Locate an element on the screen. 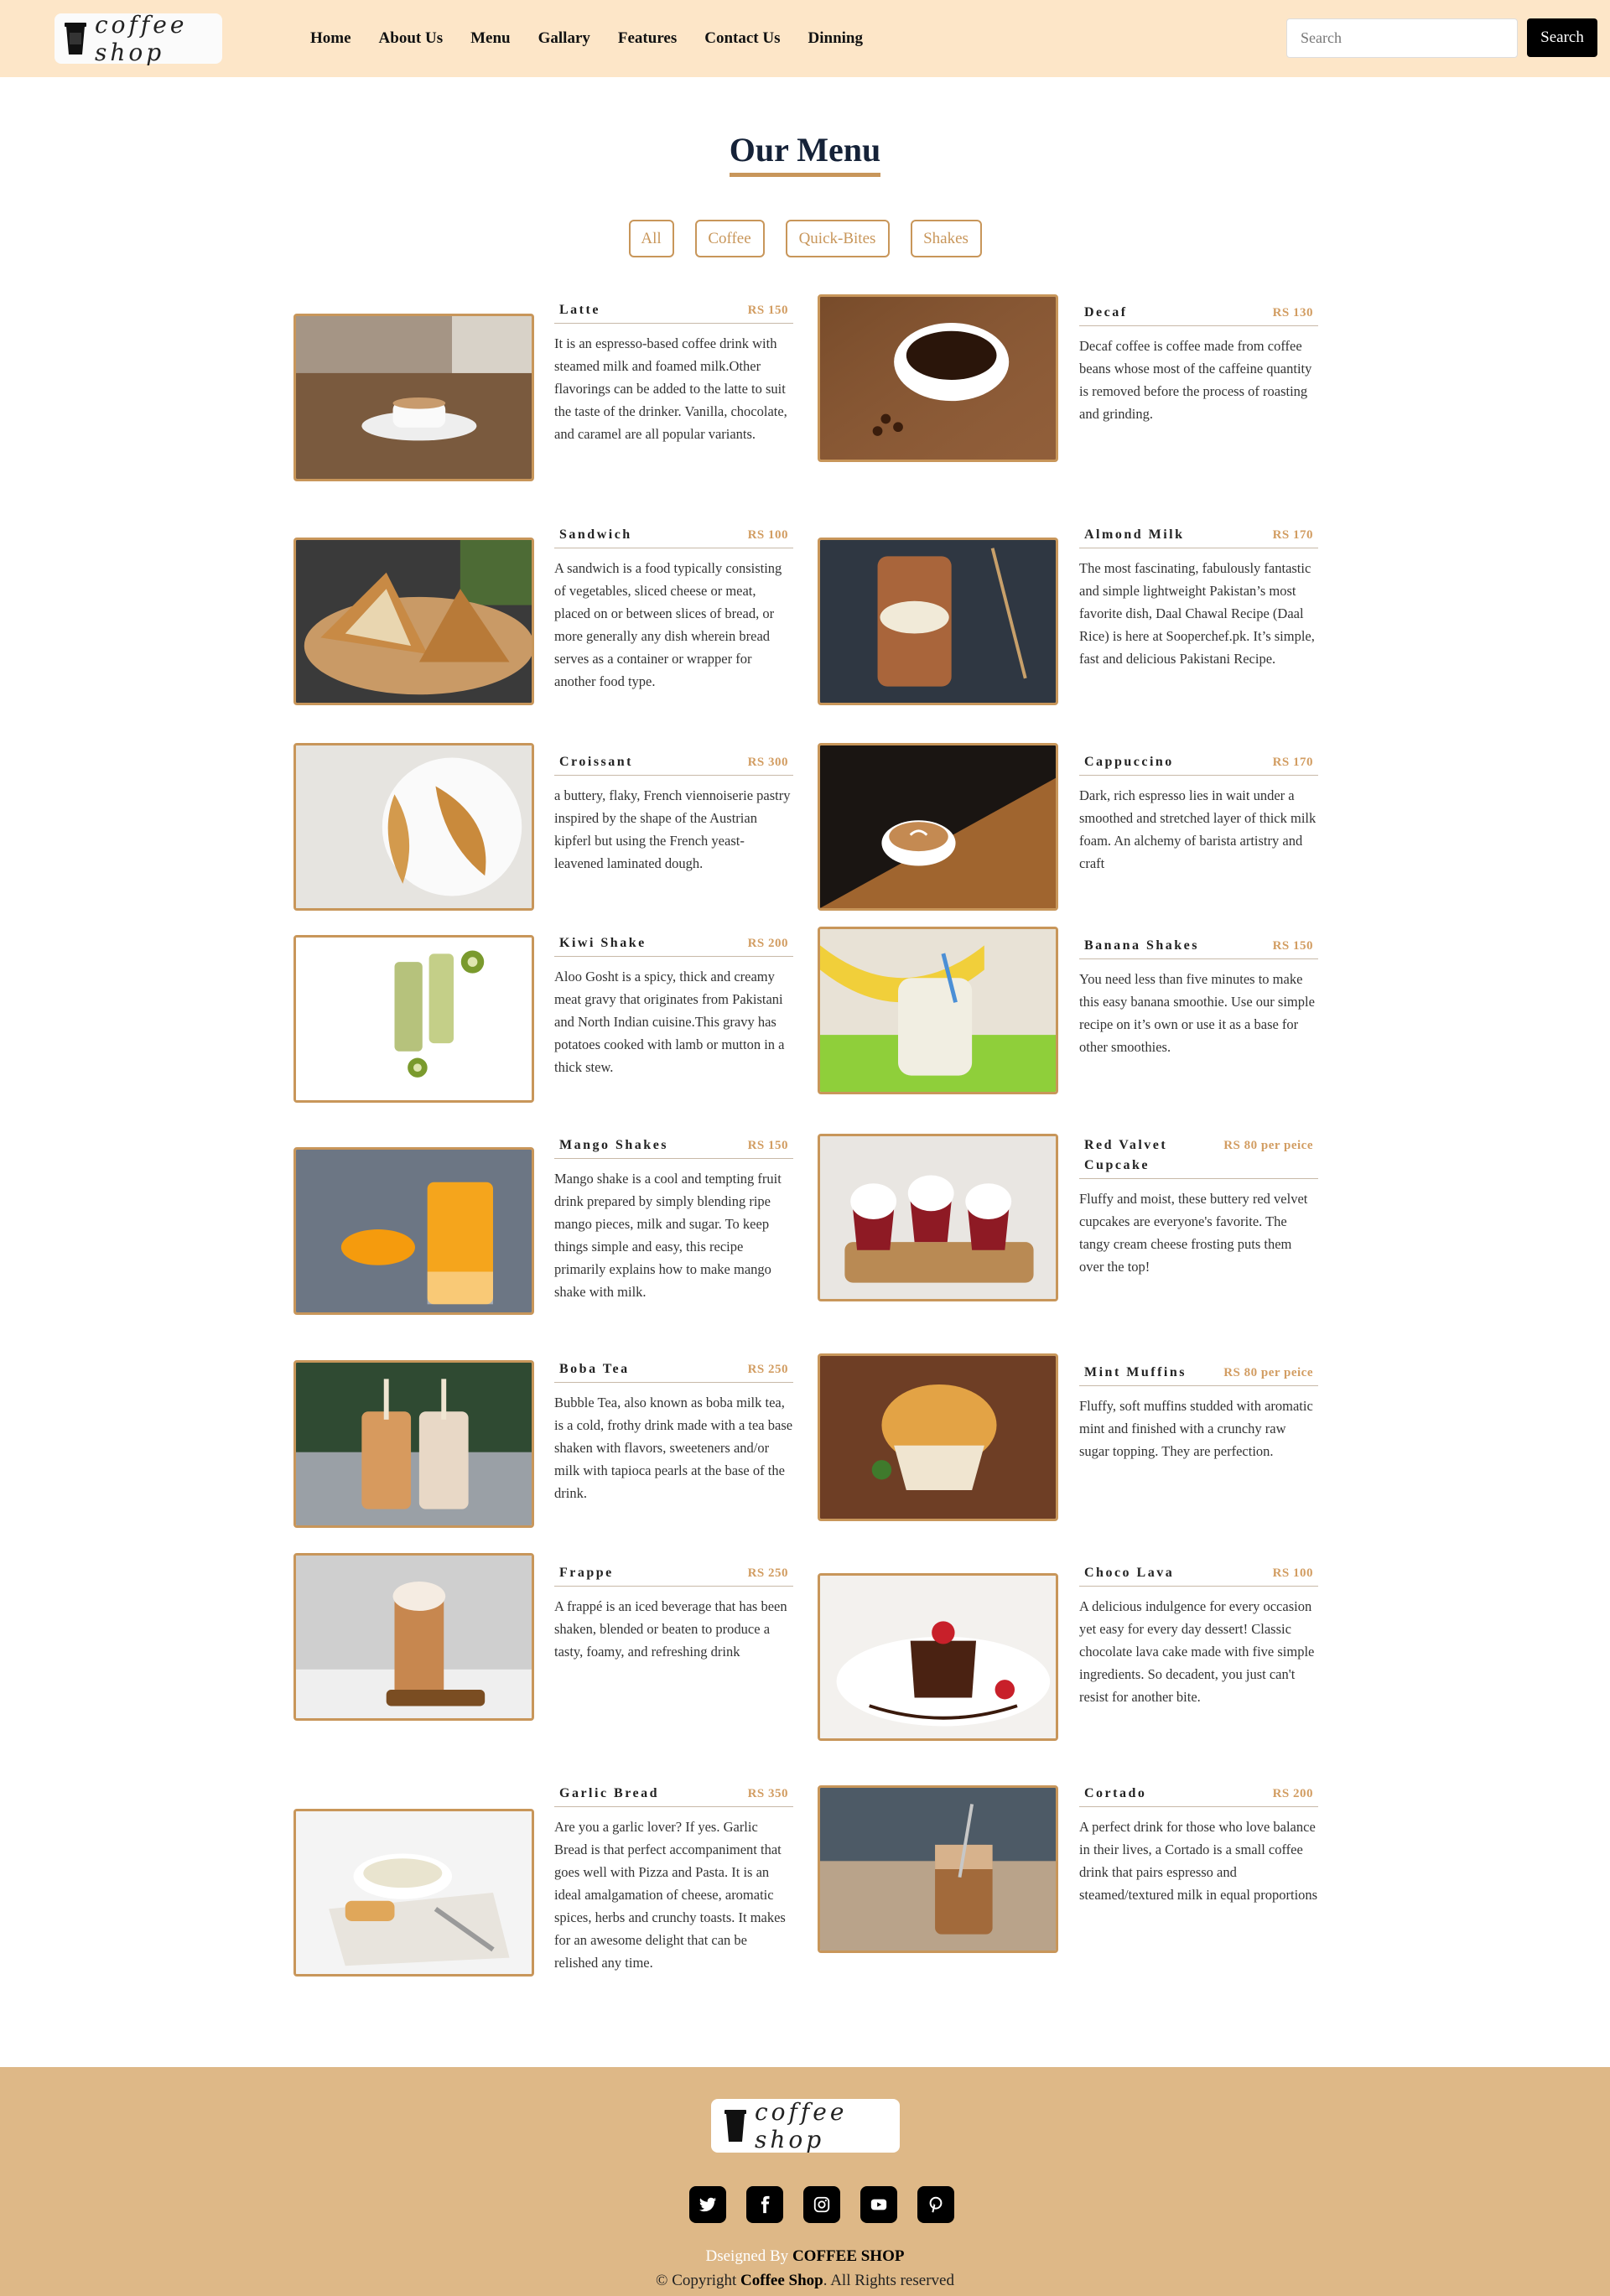  menu-item-header: Banana Shakes RS 150 is located at coordinates (1198, 947).